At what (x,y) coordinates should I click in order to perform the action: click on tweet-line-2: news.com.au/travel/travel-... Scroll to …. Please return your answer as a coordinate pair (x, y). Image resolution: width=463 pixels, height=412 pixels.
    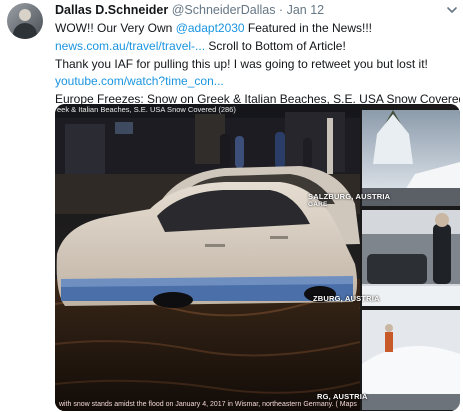
    Looking at the image, I should click on (257, 47).